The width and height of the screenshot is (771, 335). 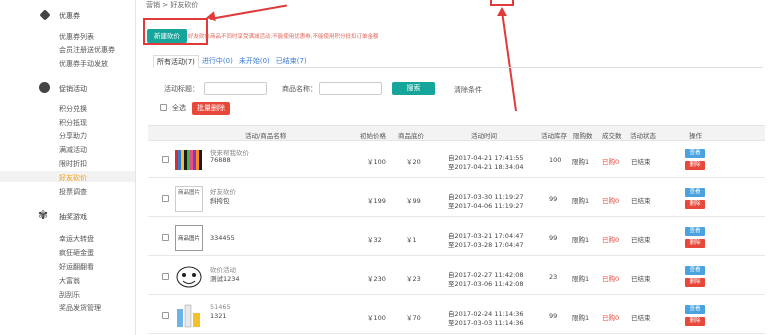 I want to click on floor-price: ￥1, so click(x=411, y=240).